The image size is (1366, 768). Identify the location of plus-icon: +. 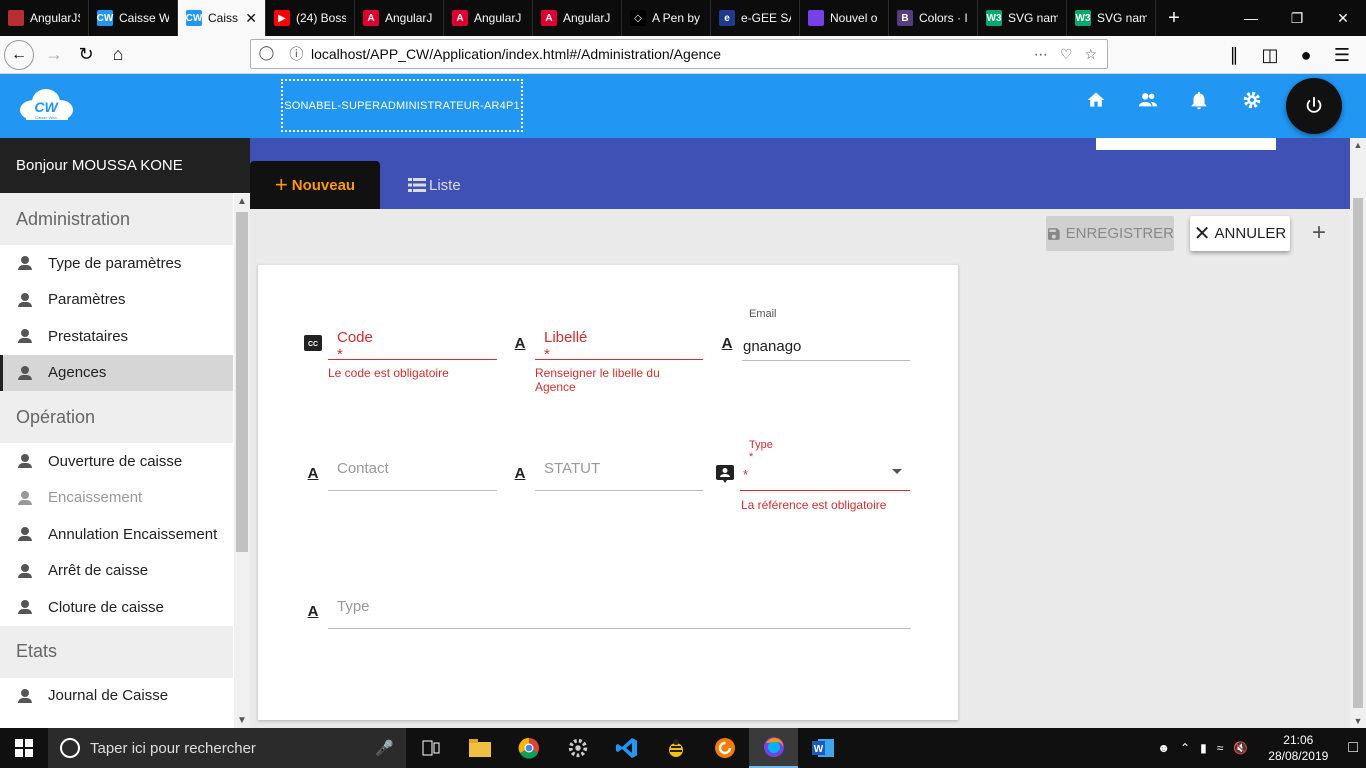
(281, 184).